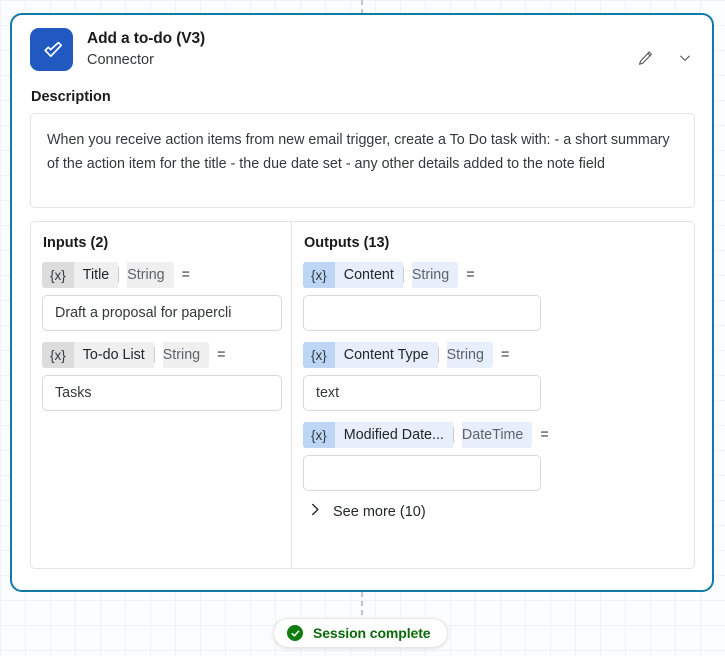 The height and width of the screenshot is (656, 725). I want to click on output-value-contenttype: text, so click(422, 393).